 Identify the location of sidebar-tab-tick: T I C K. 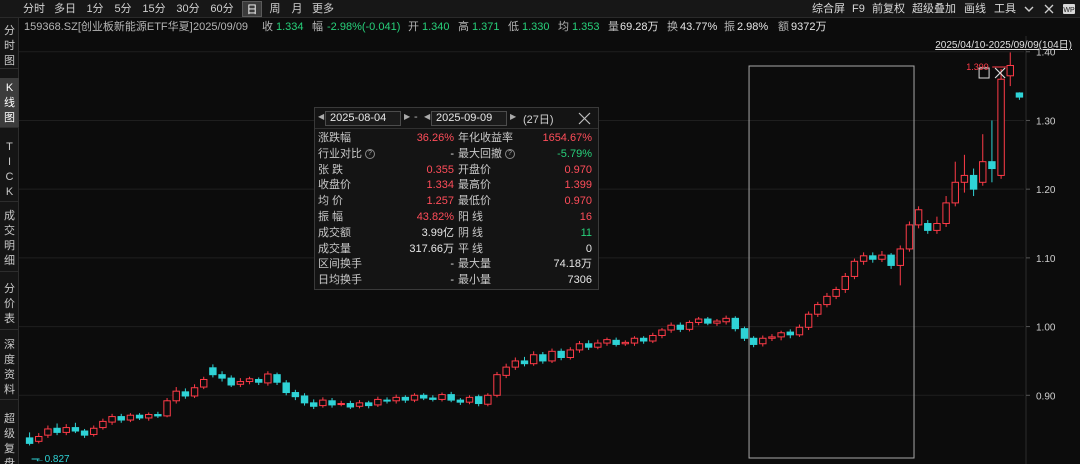
(9, 170).